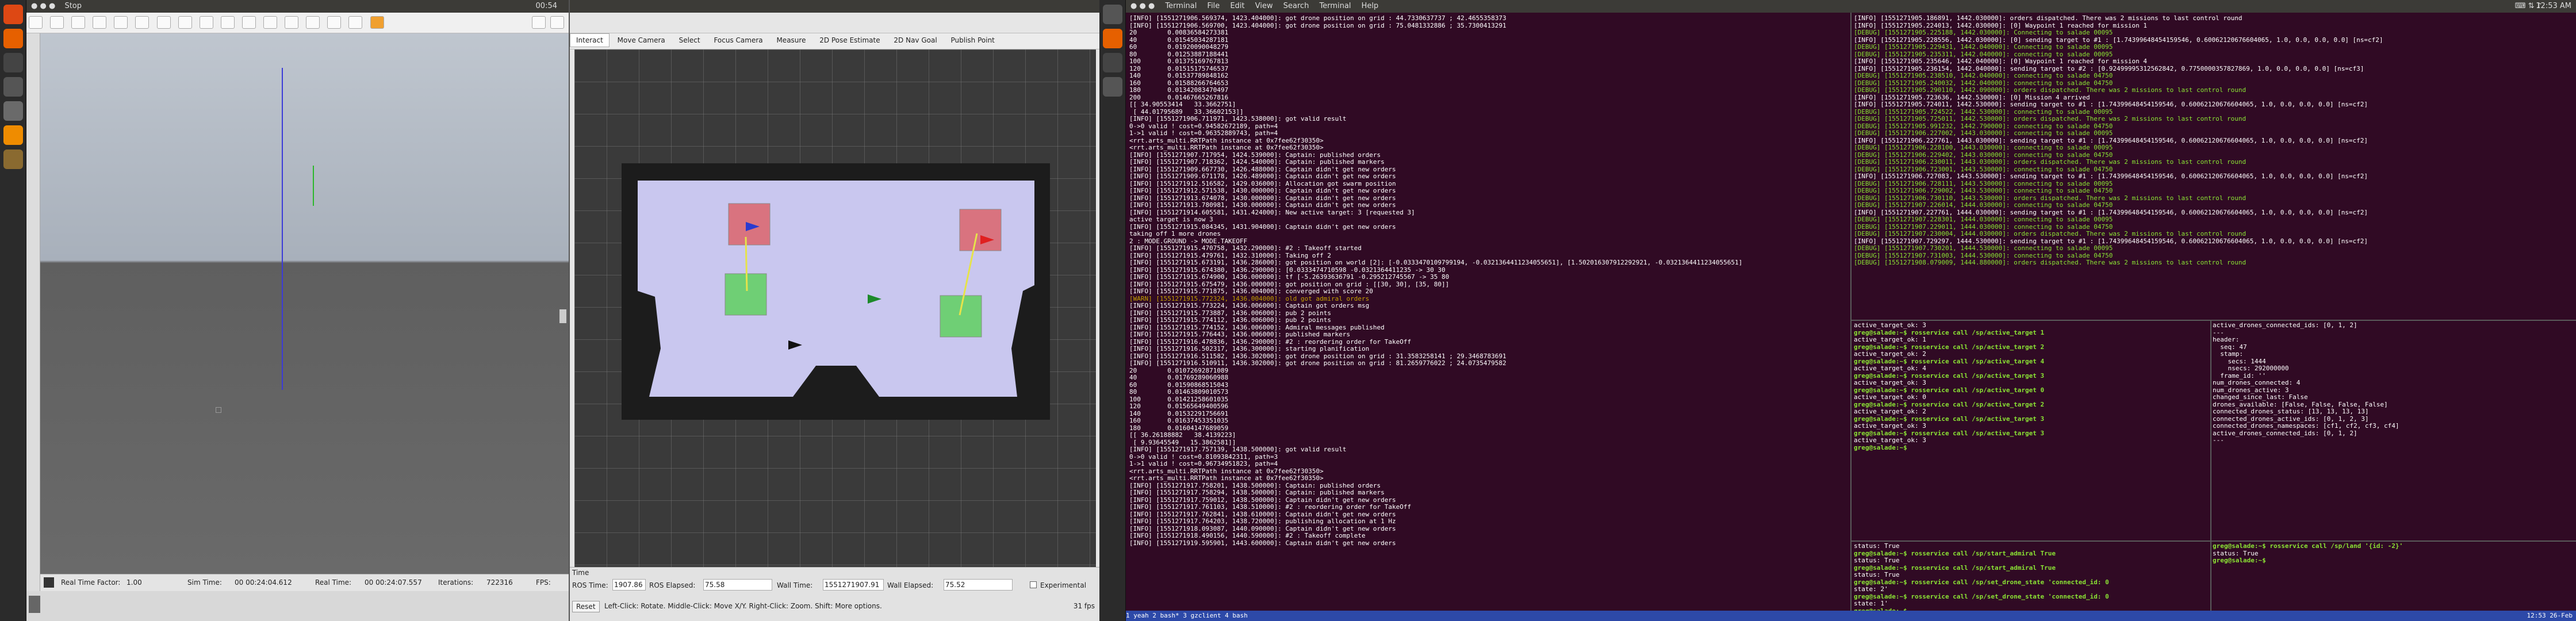 The height and width of the screenshot is (621, 2576). Describe the element at coordinates (853, 585) in the screenshot. I see `wall-time-field: 1551271907.91` at that location.